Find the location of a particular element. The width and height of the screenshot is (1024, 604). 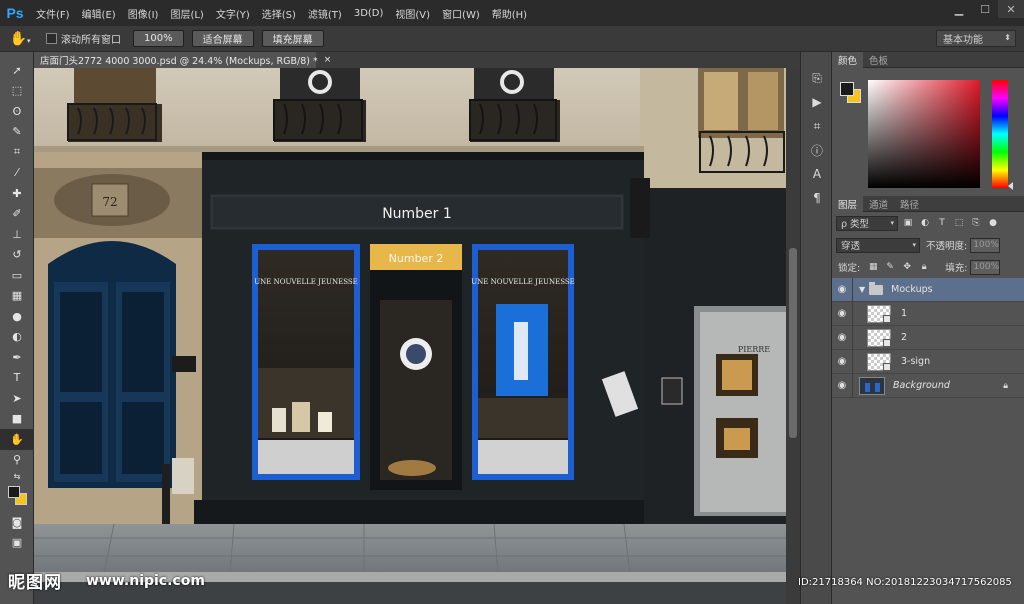

fill-screen-button: 填充屏幕 is located at coordinates (292, 38).